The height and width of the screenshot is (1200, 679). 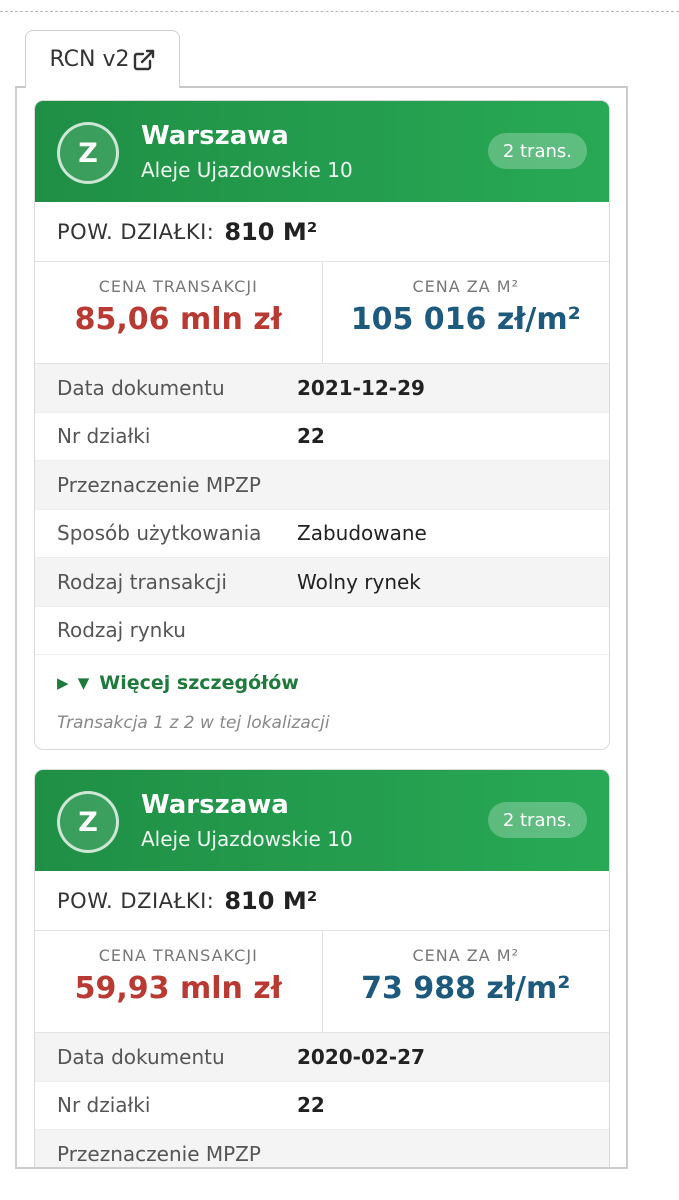 I want to click on detail-label: Sposób użytkowania, so click(x=159, y=533).